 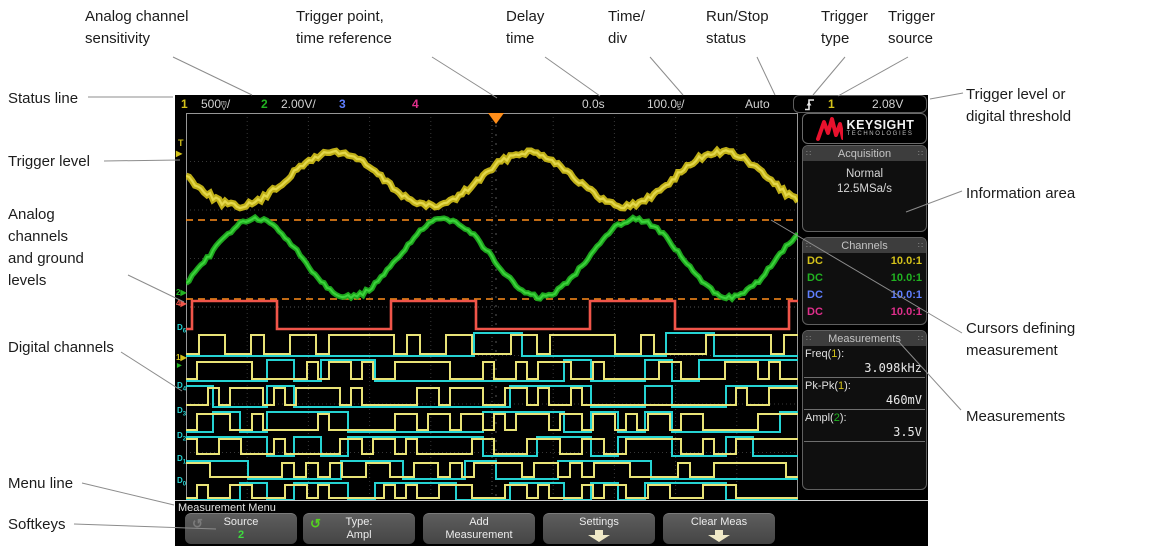 What do you see at coordinates (298, 104) in the screenshot?
I see `status-ch2-sensitivity: 2.00V/` at bounding box center [298, 104].